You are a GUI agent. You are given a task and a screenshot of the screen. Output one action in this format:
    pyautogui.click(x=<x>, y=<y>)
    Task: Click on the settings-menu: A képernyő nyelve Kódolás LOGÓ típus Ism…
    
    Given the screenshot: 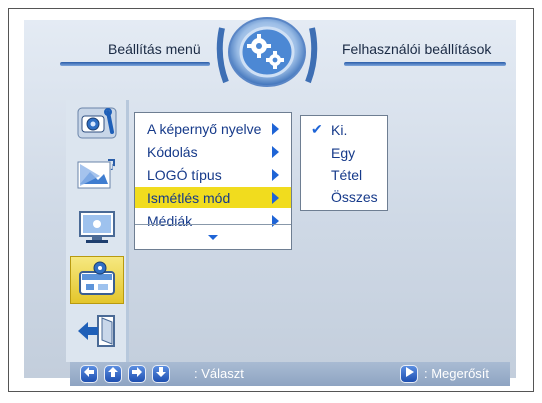 What is the action you would take?
    pyautogui.click(x=213, y=181)
    